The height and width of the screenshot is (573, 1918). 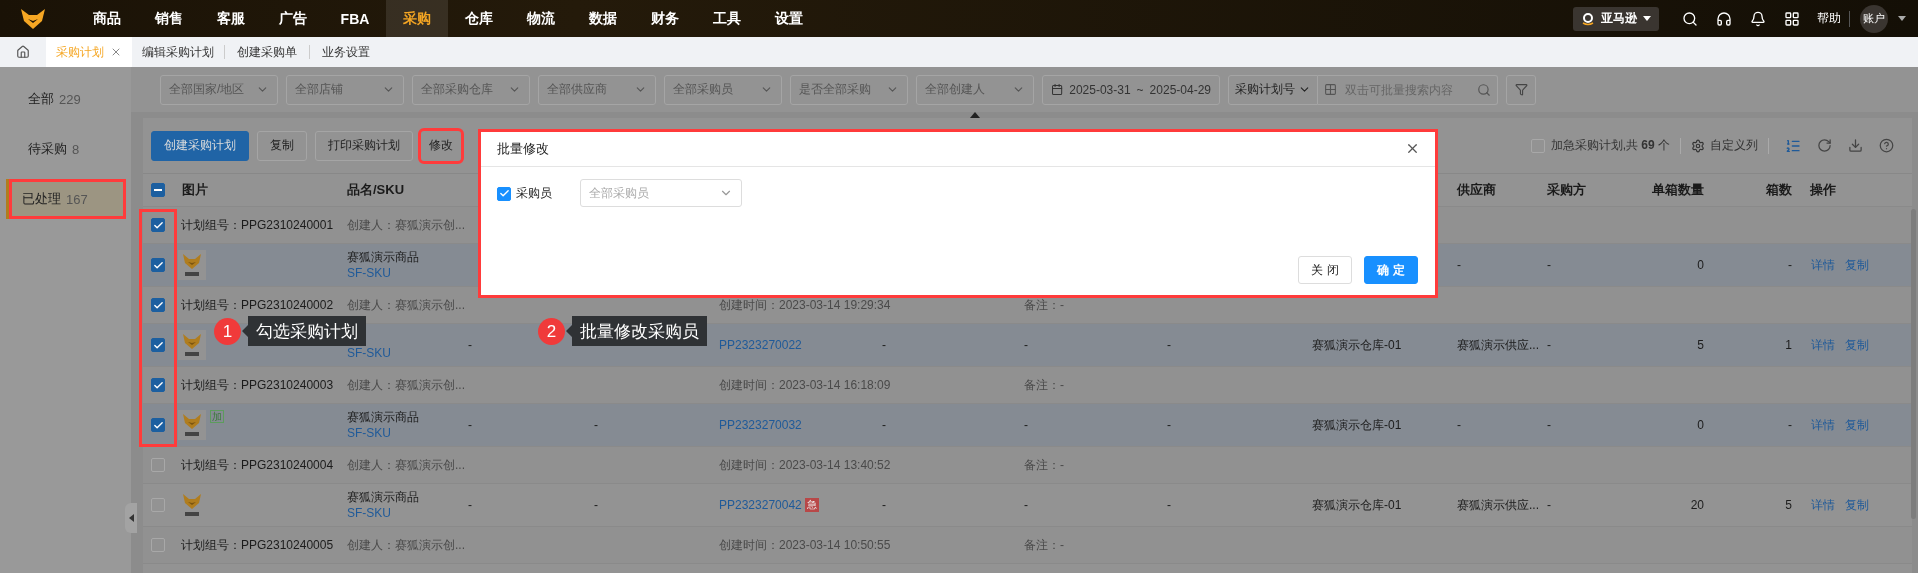 What do you see at coordinates (1273, 89) in the screenshot?
I see `search-type-select: 采购计划号` at bounding box center [1273, 89].